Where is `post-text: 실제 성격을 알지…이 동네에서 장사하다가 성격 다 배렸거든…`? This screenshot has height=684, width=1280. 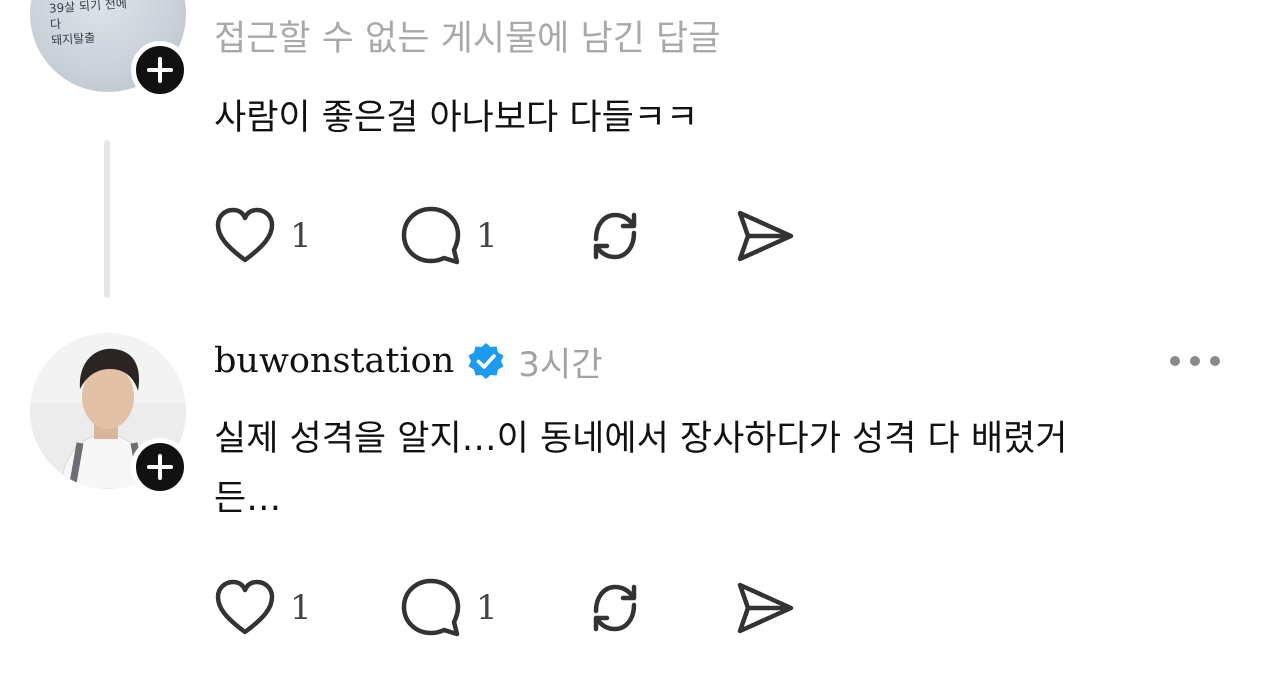
post-text: 실제 성격을 알지…이 동네에서 장사하다가 성격 다 배렸거든… is located at coordinates (641, 469).